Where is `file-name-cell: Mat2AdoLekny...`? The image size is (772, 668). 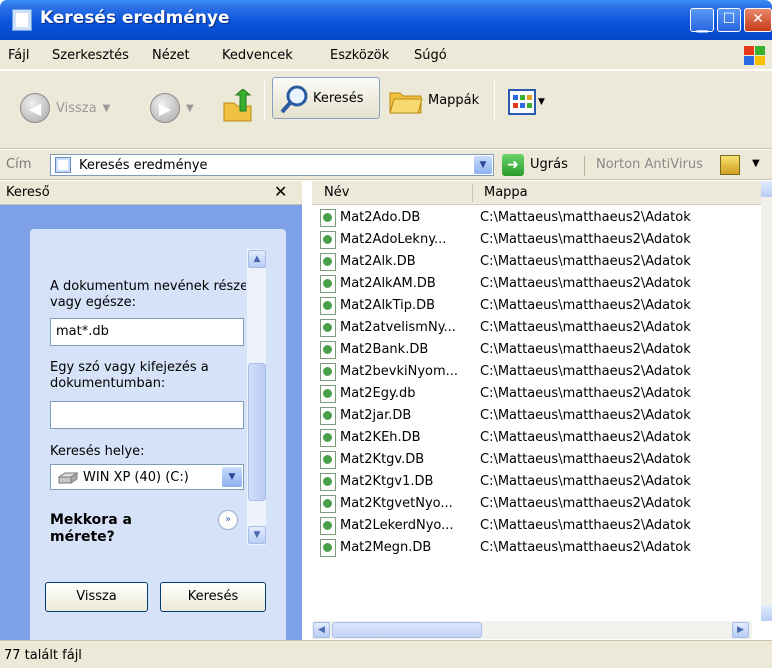 file-name-cell: Mat2AdoLekny... is located at coordinates (393, 239).